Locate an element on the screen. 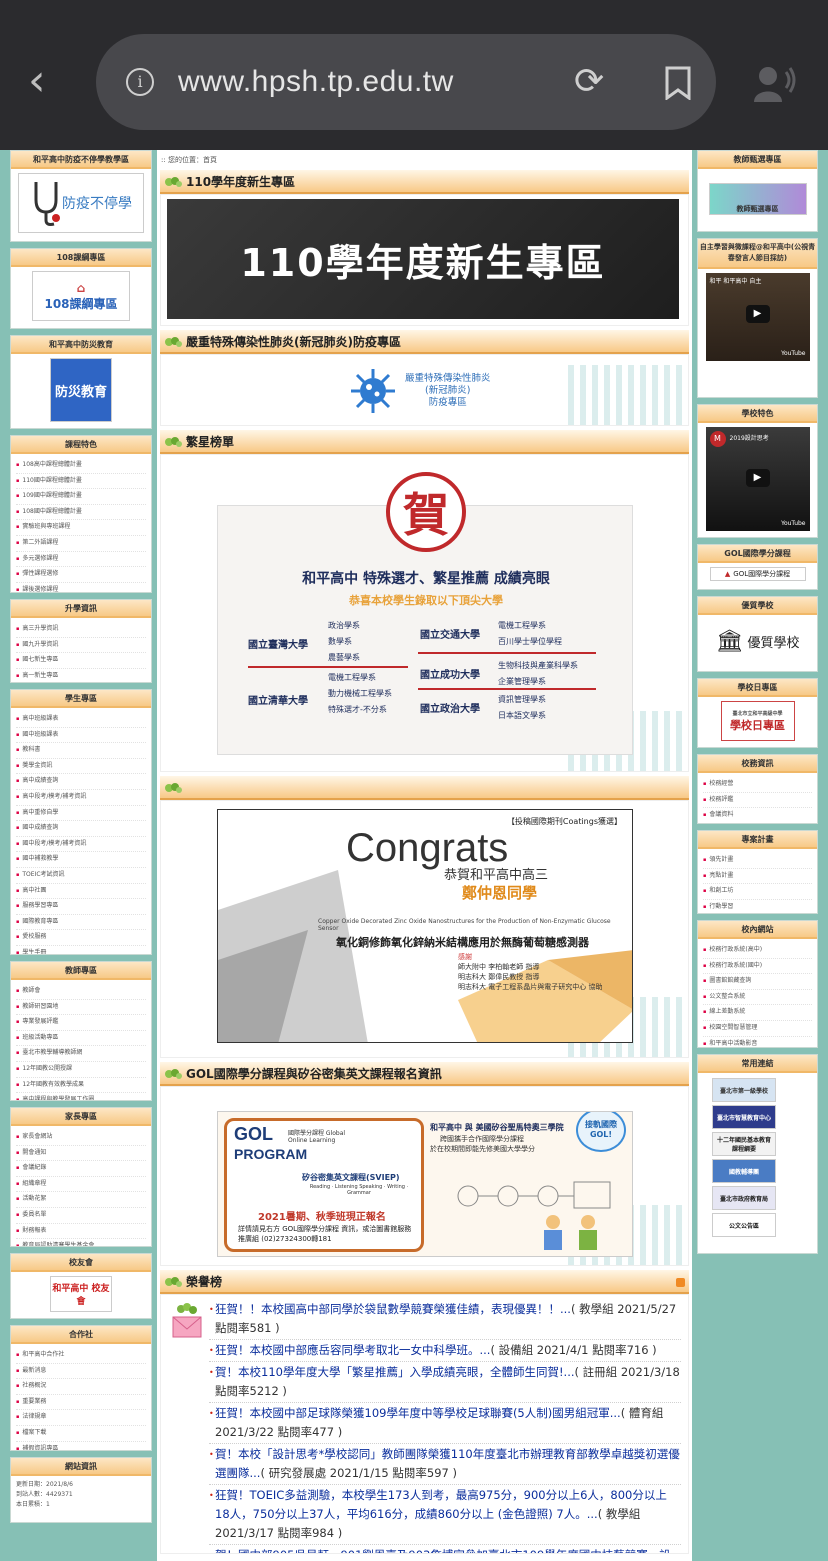 Image resolution: width=828 pixels, height=1561 pixels. sidebar-link: 校務行政系統(高中) is located at coordinates (757, 951).